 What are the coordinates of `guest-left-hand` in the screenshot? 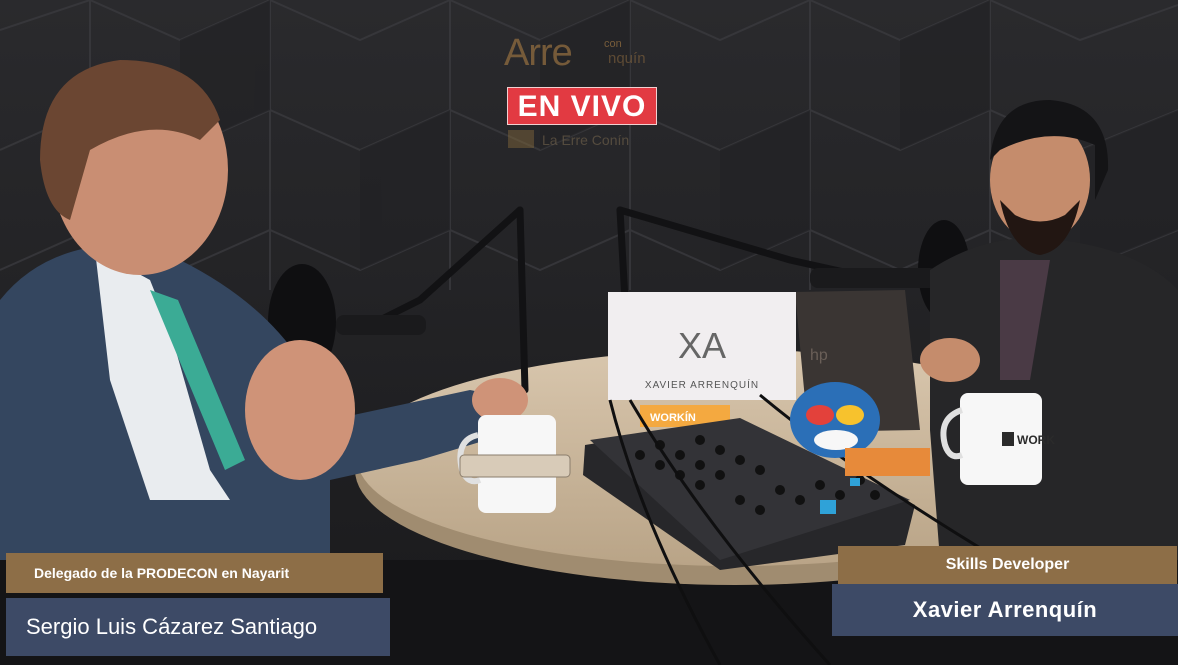 It's located at (300, 410).